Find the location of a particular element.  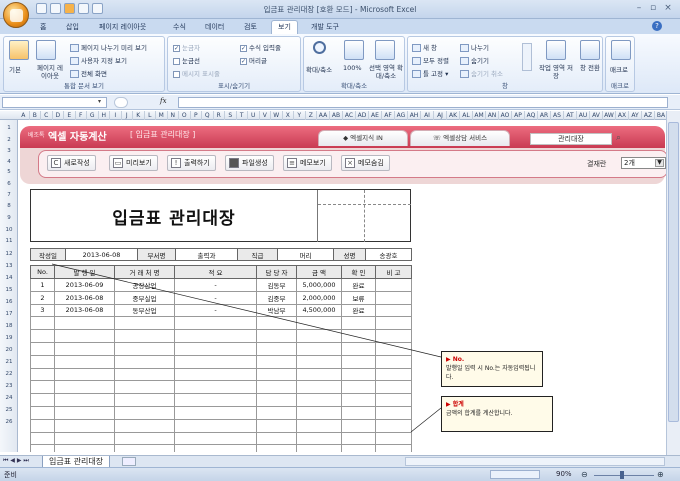

new-window-button: 새 창 is located at coordinates (424, 47).